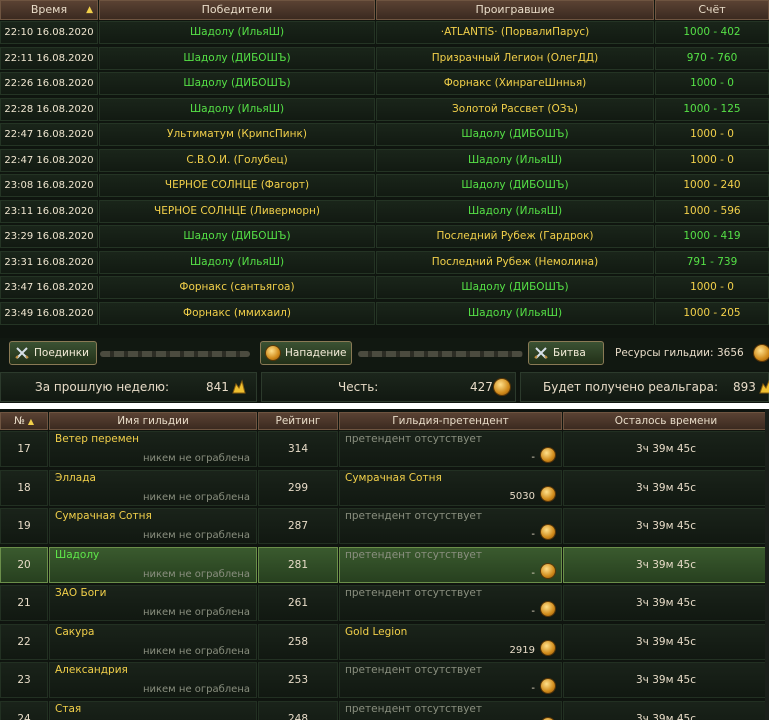  I want to click on crossed-swords-icon, so click(541, 353).